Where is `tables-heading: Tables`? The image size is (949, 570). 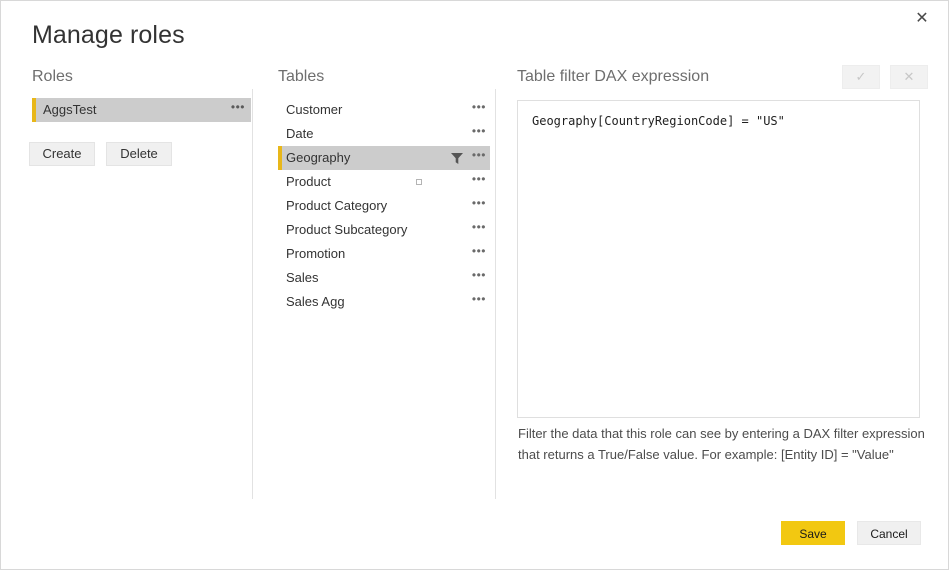 tables-heading: Tables is located at coordinates (301, 76).